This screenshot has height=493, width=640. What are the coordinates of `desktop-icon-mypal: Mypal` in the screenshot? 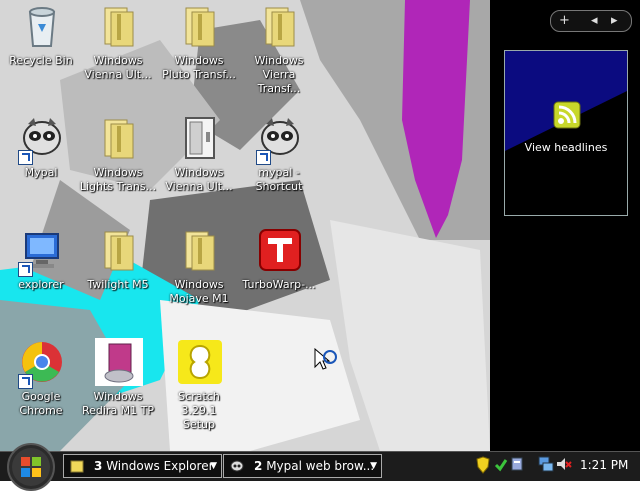 It's located at (41, 169).